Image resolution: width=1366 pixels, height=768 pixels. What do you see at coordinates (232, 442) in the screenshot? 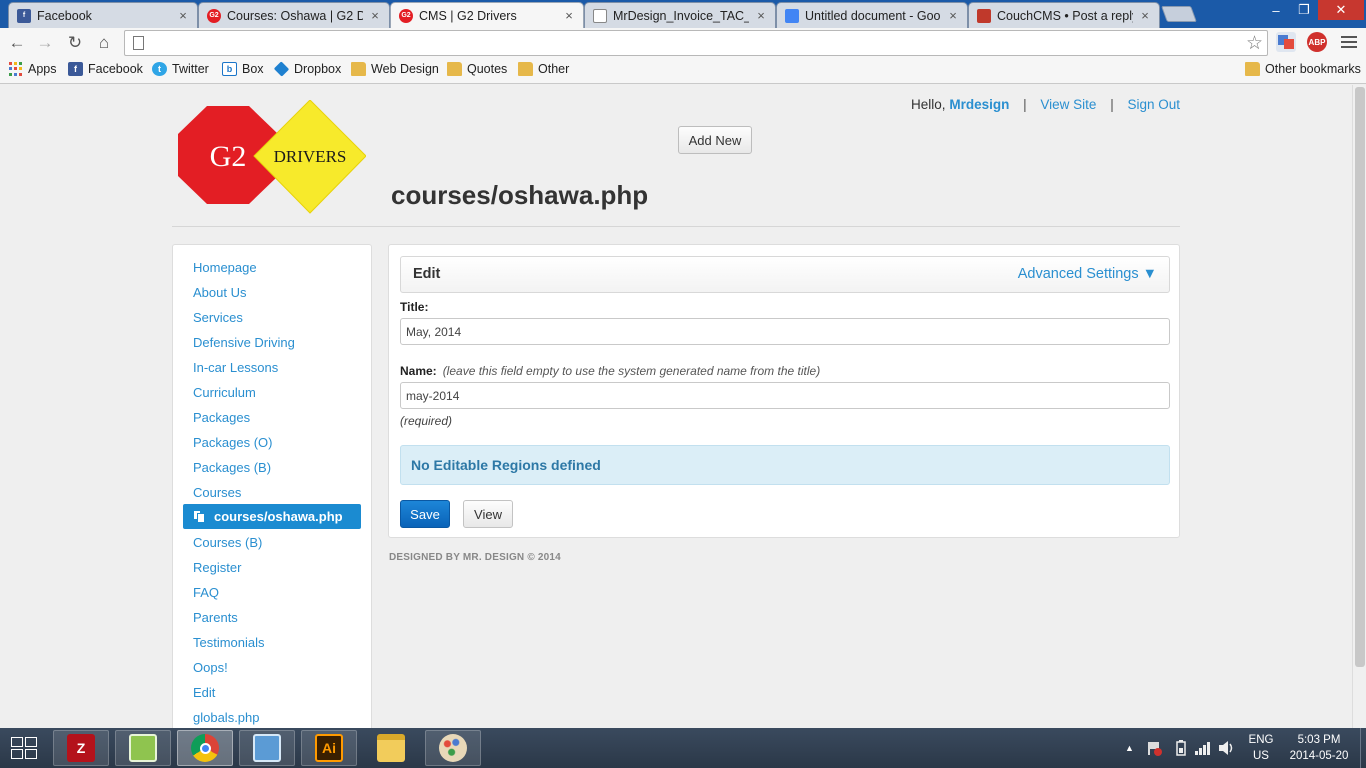
I see `sidebar-item-packages-o: Packages (O)` at bounding box center [232, 442].